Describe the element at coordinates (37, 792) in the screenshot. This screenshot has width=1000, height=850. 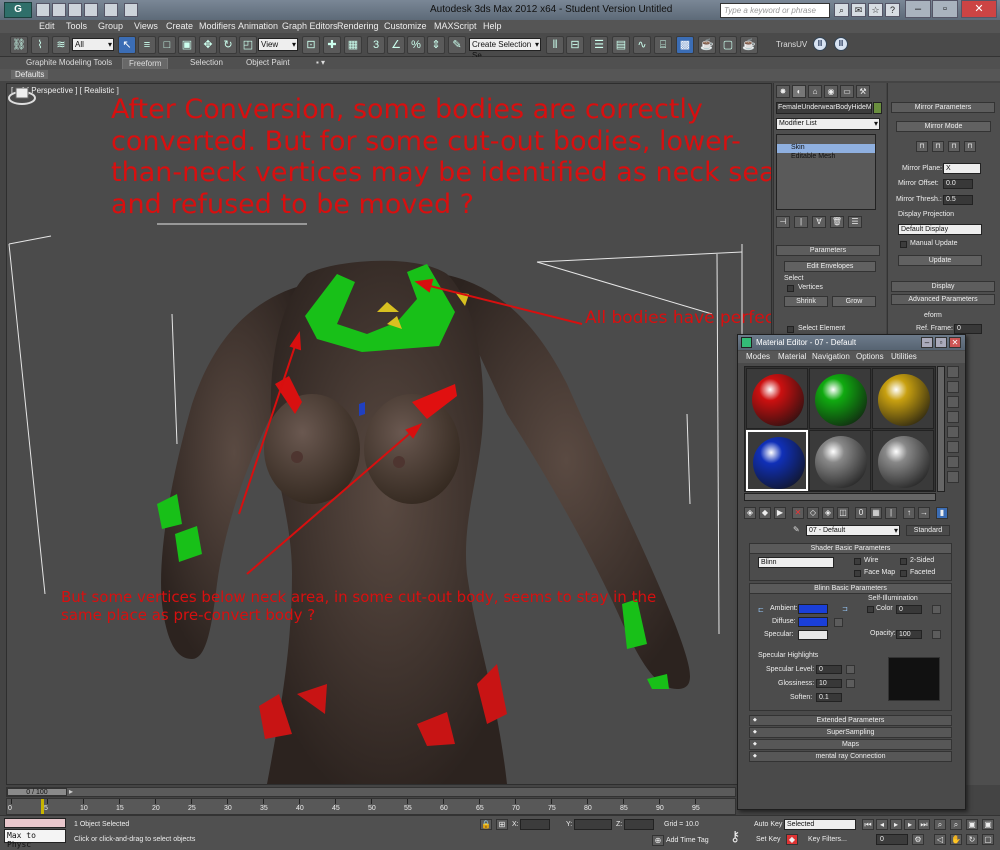
I see `time-slider-thumb: 0 / 100` at that location.